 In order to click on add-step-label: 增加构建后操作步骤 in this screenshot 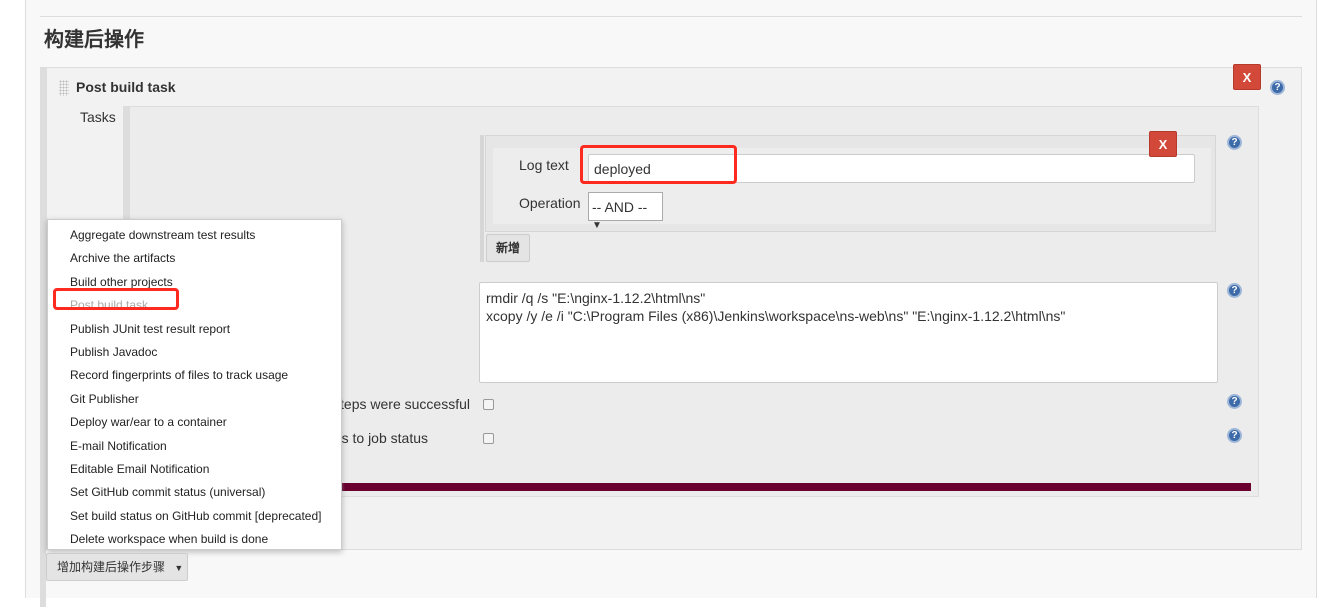, I will do `click(111, 567)`.